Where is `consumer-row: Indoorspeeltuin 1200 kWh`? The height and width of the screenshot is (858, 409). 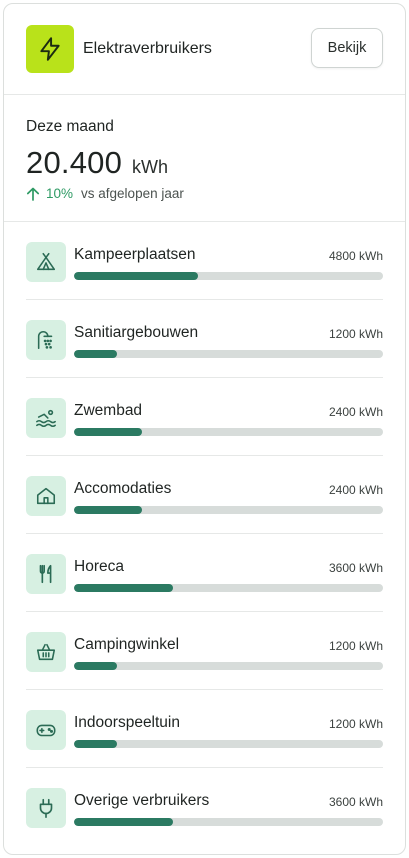 consumer-row: Indoorspeeltuin 1200 kWh is located at coordinates (204, 729).